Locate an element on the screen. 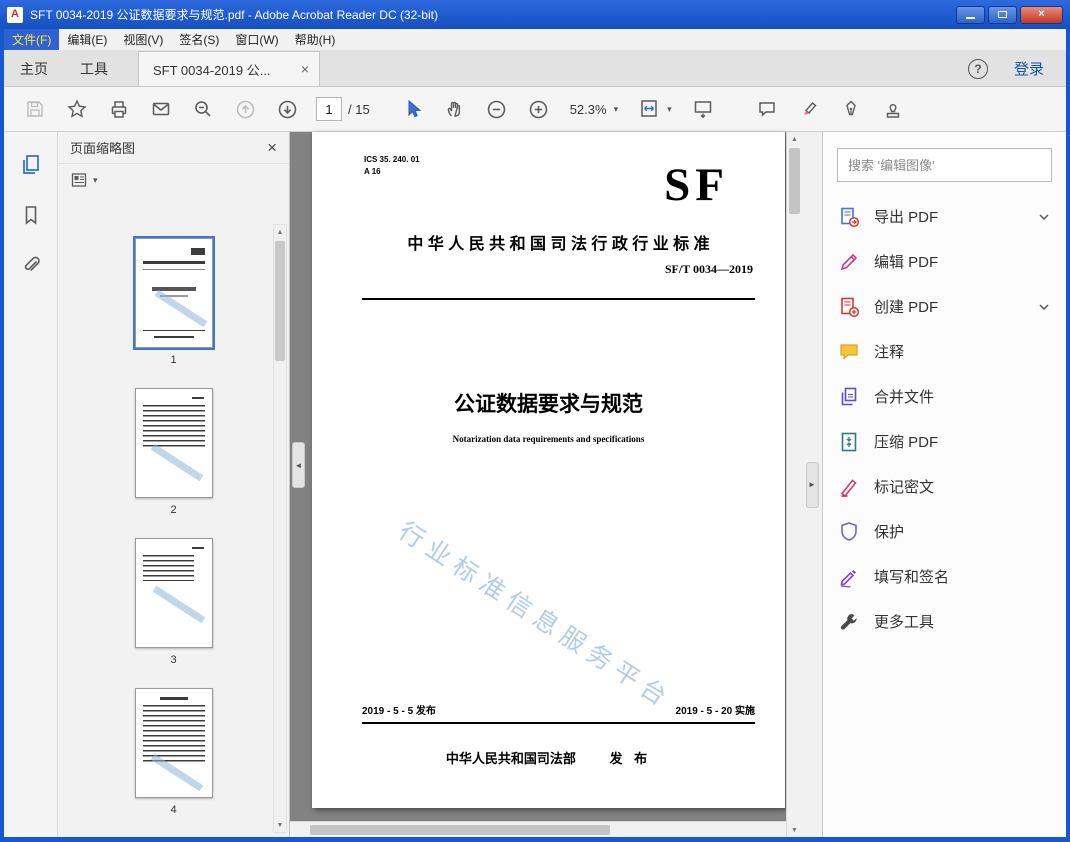 Image resolution: width=1070 pixels, height=842 pixels. create-pdf-icon is located at coordinates (849, 307).